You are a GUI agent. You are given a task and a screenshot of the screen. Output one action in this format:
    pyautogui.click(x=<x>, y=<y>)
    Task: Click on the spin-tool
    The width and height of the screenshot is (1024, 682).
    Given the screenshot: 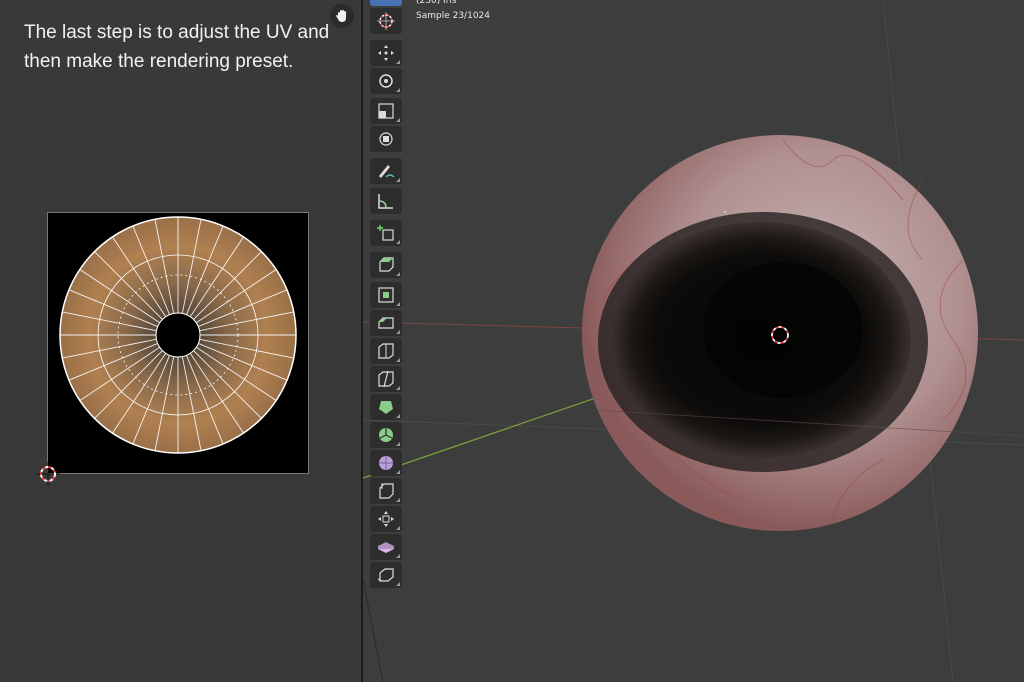 What is the action you would take?
    pyautogui.click(x=386, y=435)
    